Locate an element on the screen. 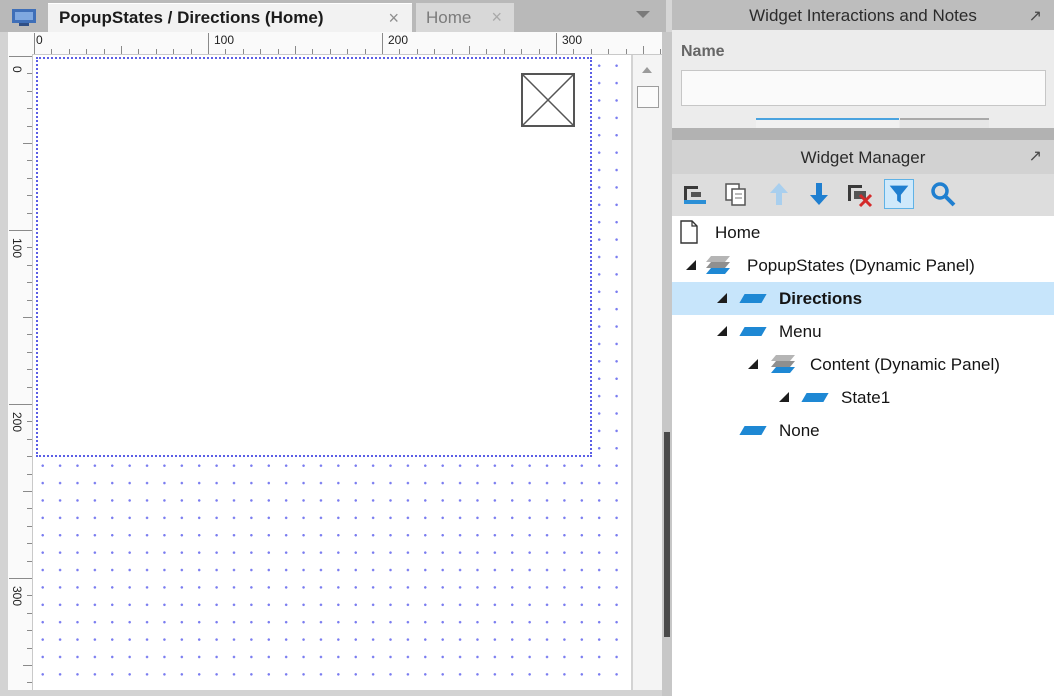  panel-title: Widget Manager is located at coordinates (863, 157).